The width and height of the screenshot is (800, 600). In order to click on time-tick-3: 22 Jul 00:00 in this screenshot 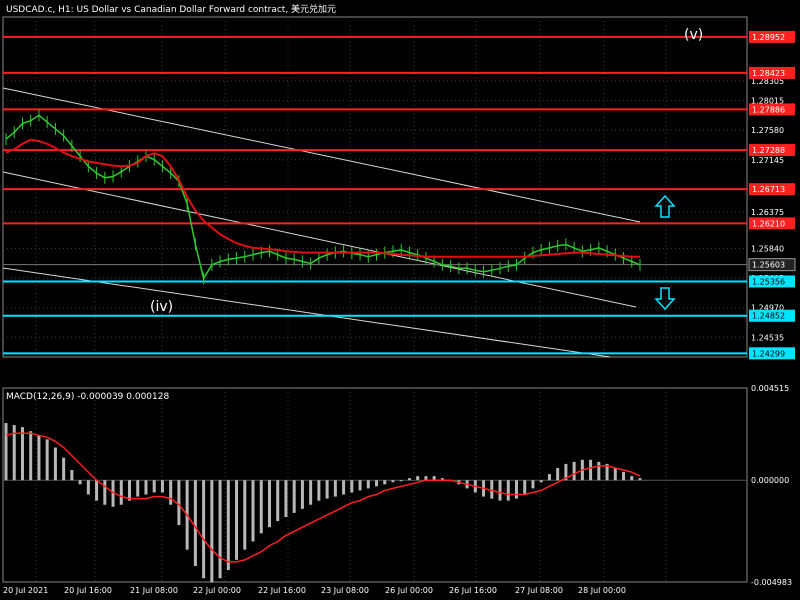, I will do `click(217, 590)`.